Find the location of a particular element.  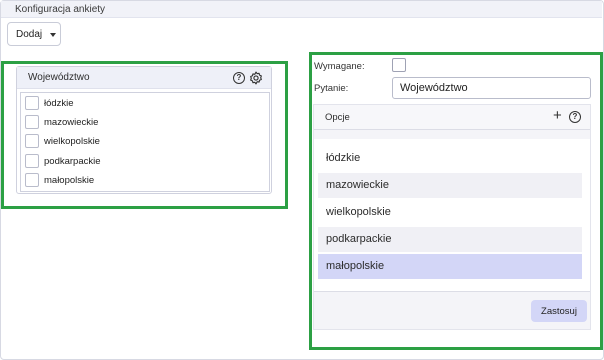

caret-down-icon is located at coordinates (53, 35).